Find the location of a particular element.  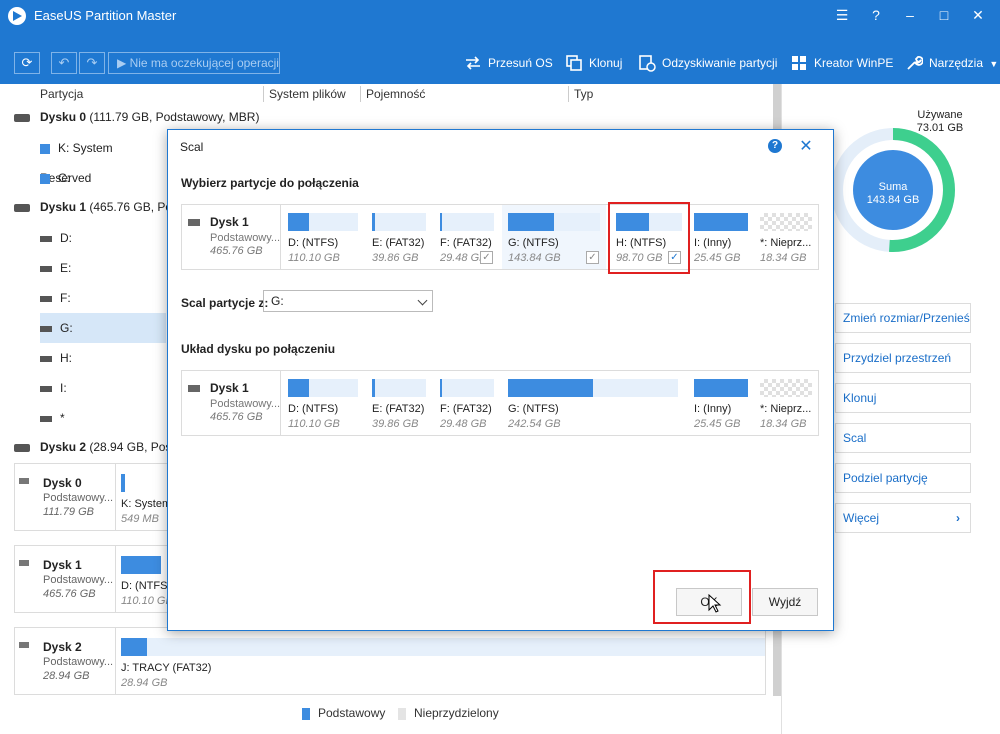

refresh-button: ⟳ is located at coordinates (27, 63).